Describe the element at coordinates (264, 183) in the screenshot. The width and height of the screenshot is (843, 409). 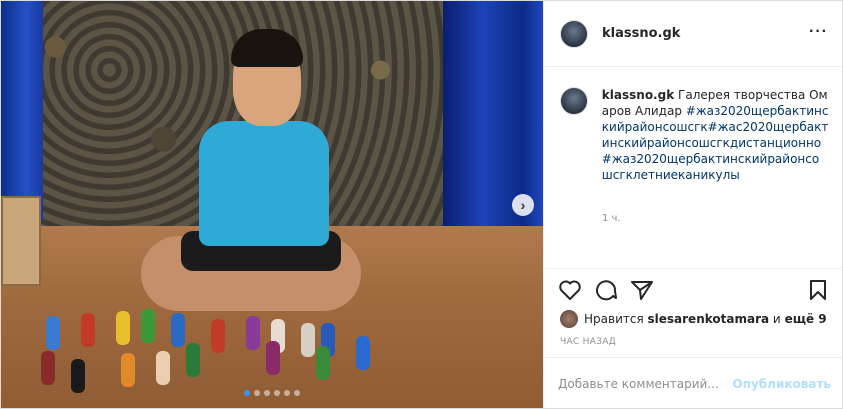
I see `photo-kid-shirt` at that location.